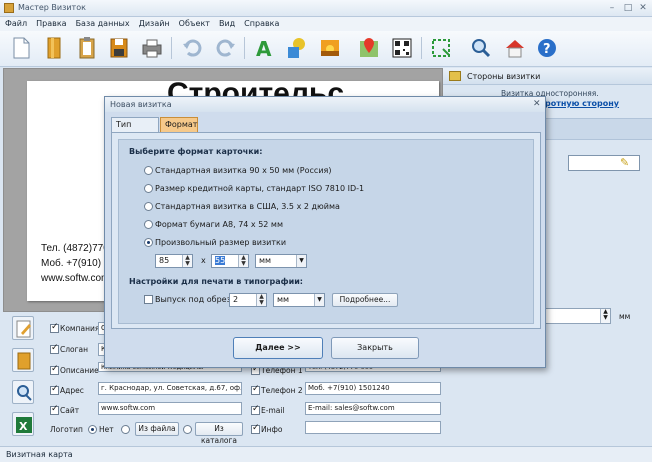  What do you see at coordinates (54, 327) in the screenshot?
I see `company-checkbox` at bounding box center [54, 327].